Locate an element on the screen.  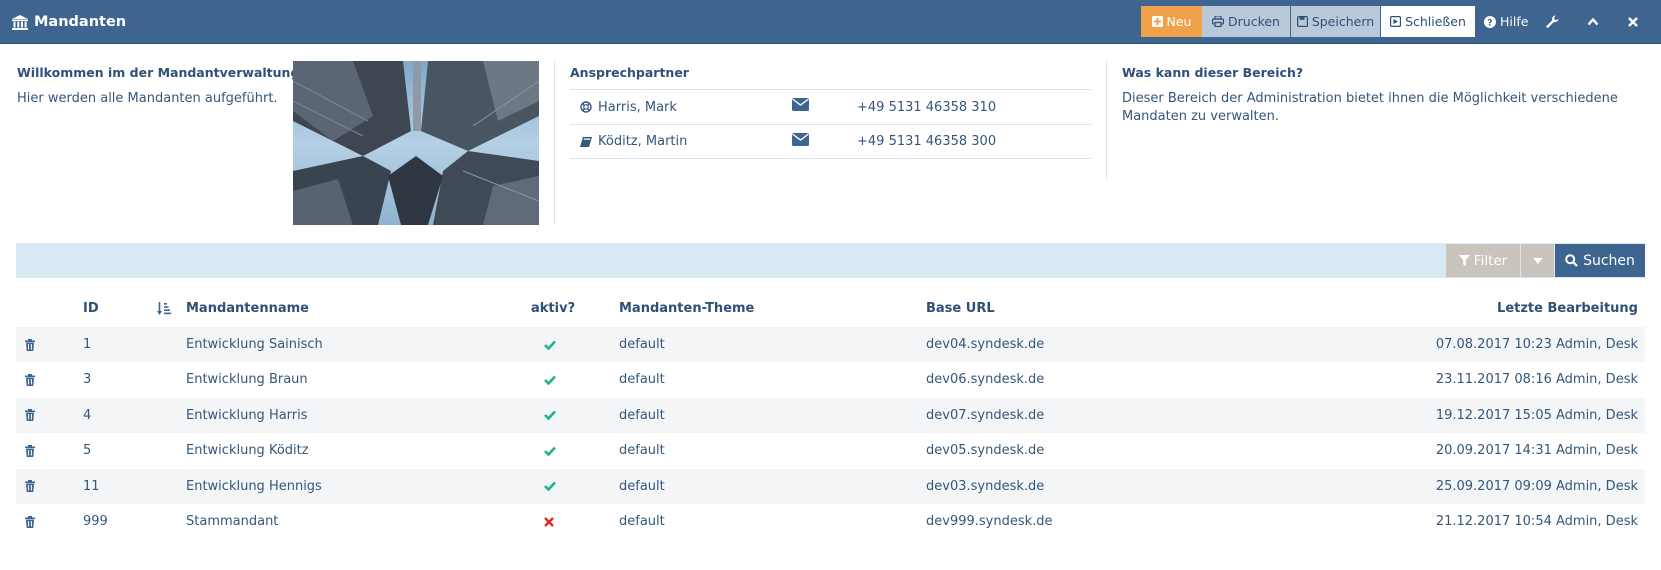
divider is located at coordinates (1106, 120).